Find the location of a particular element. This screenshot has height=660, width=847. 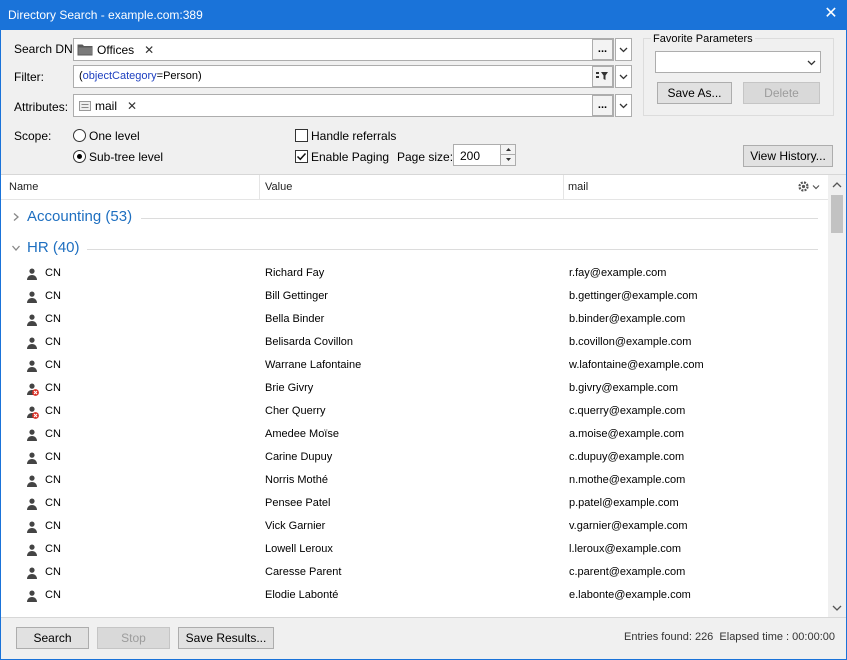

table-row: CN Bella Binder b.binder@example.com is located at coordinates (413, 320).